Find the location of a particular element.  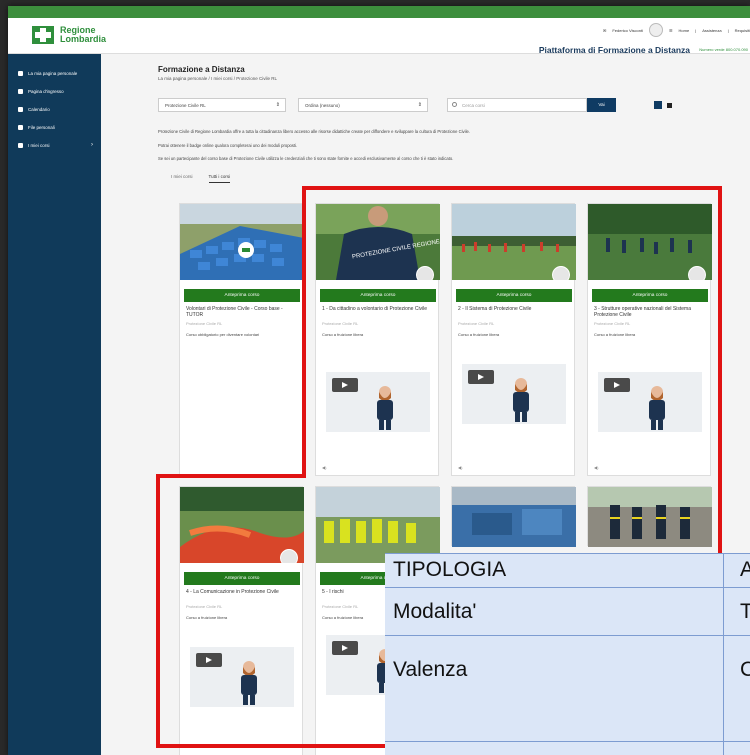

table-label: Valenza is located at coordinates (430, 669).